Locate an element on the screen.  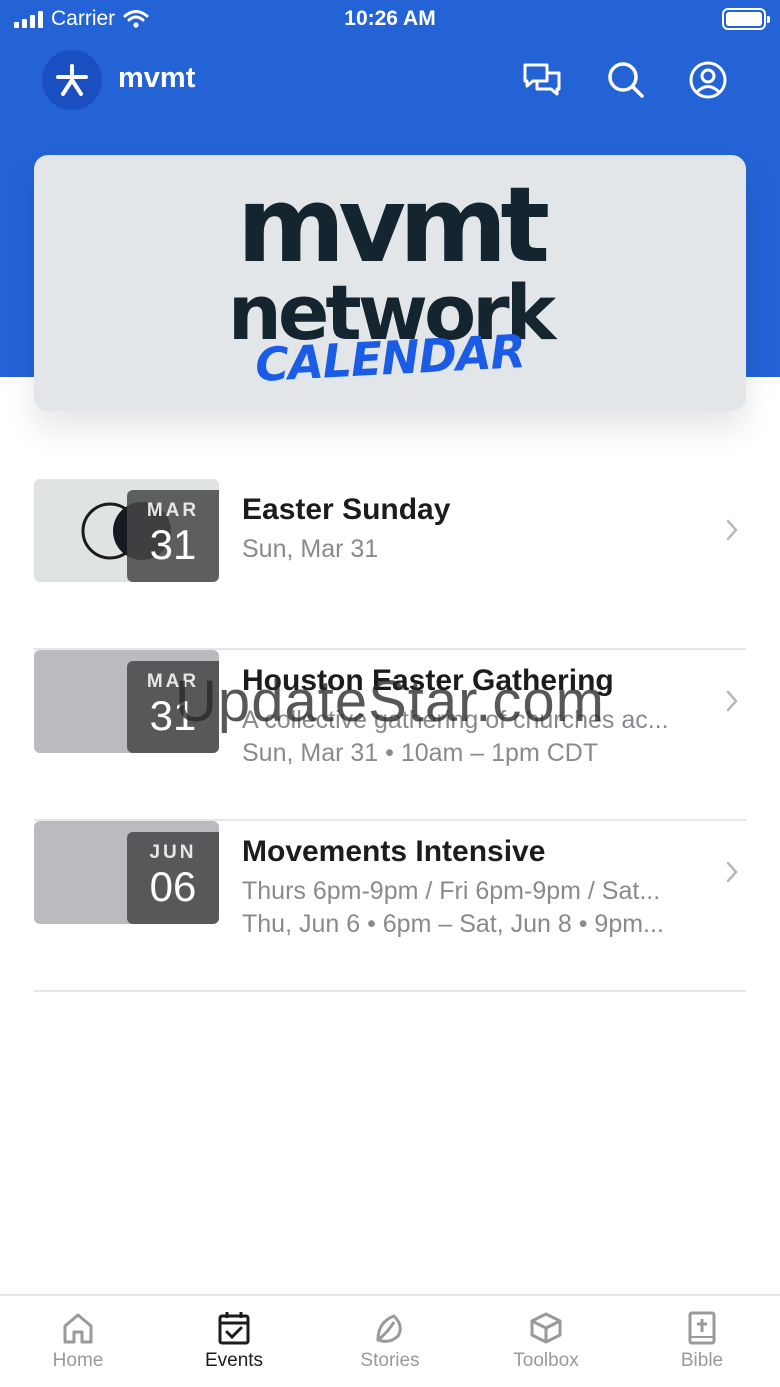
user-circle-icon is located at coordinates (708, 80).